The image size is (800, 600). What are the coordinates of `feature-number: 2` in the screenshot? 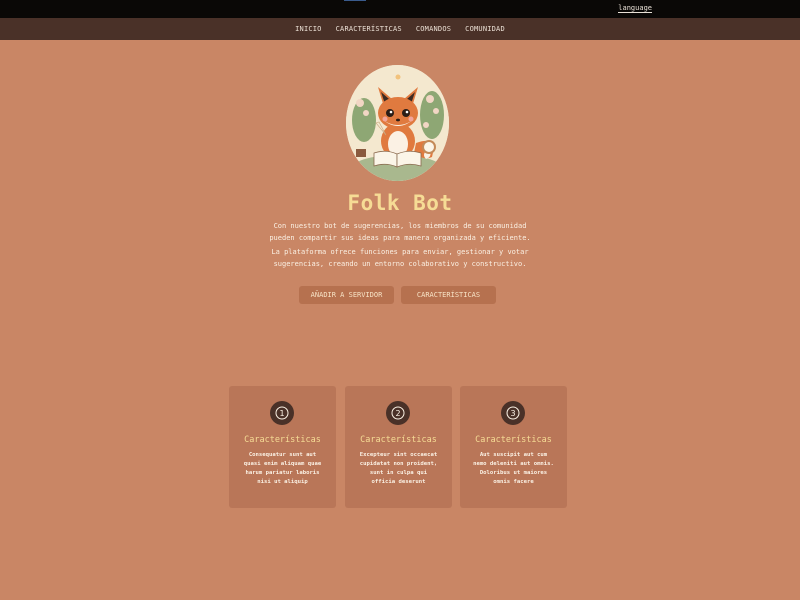 It's located at (397, 413).